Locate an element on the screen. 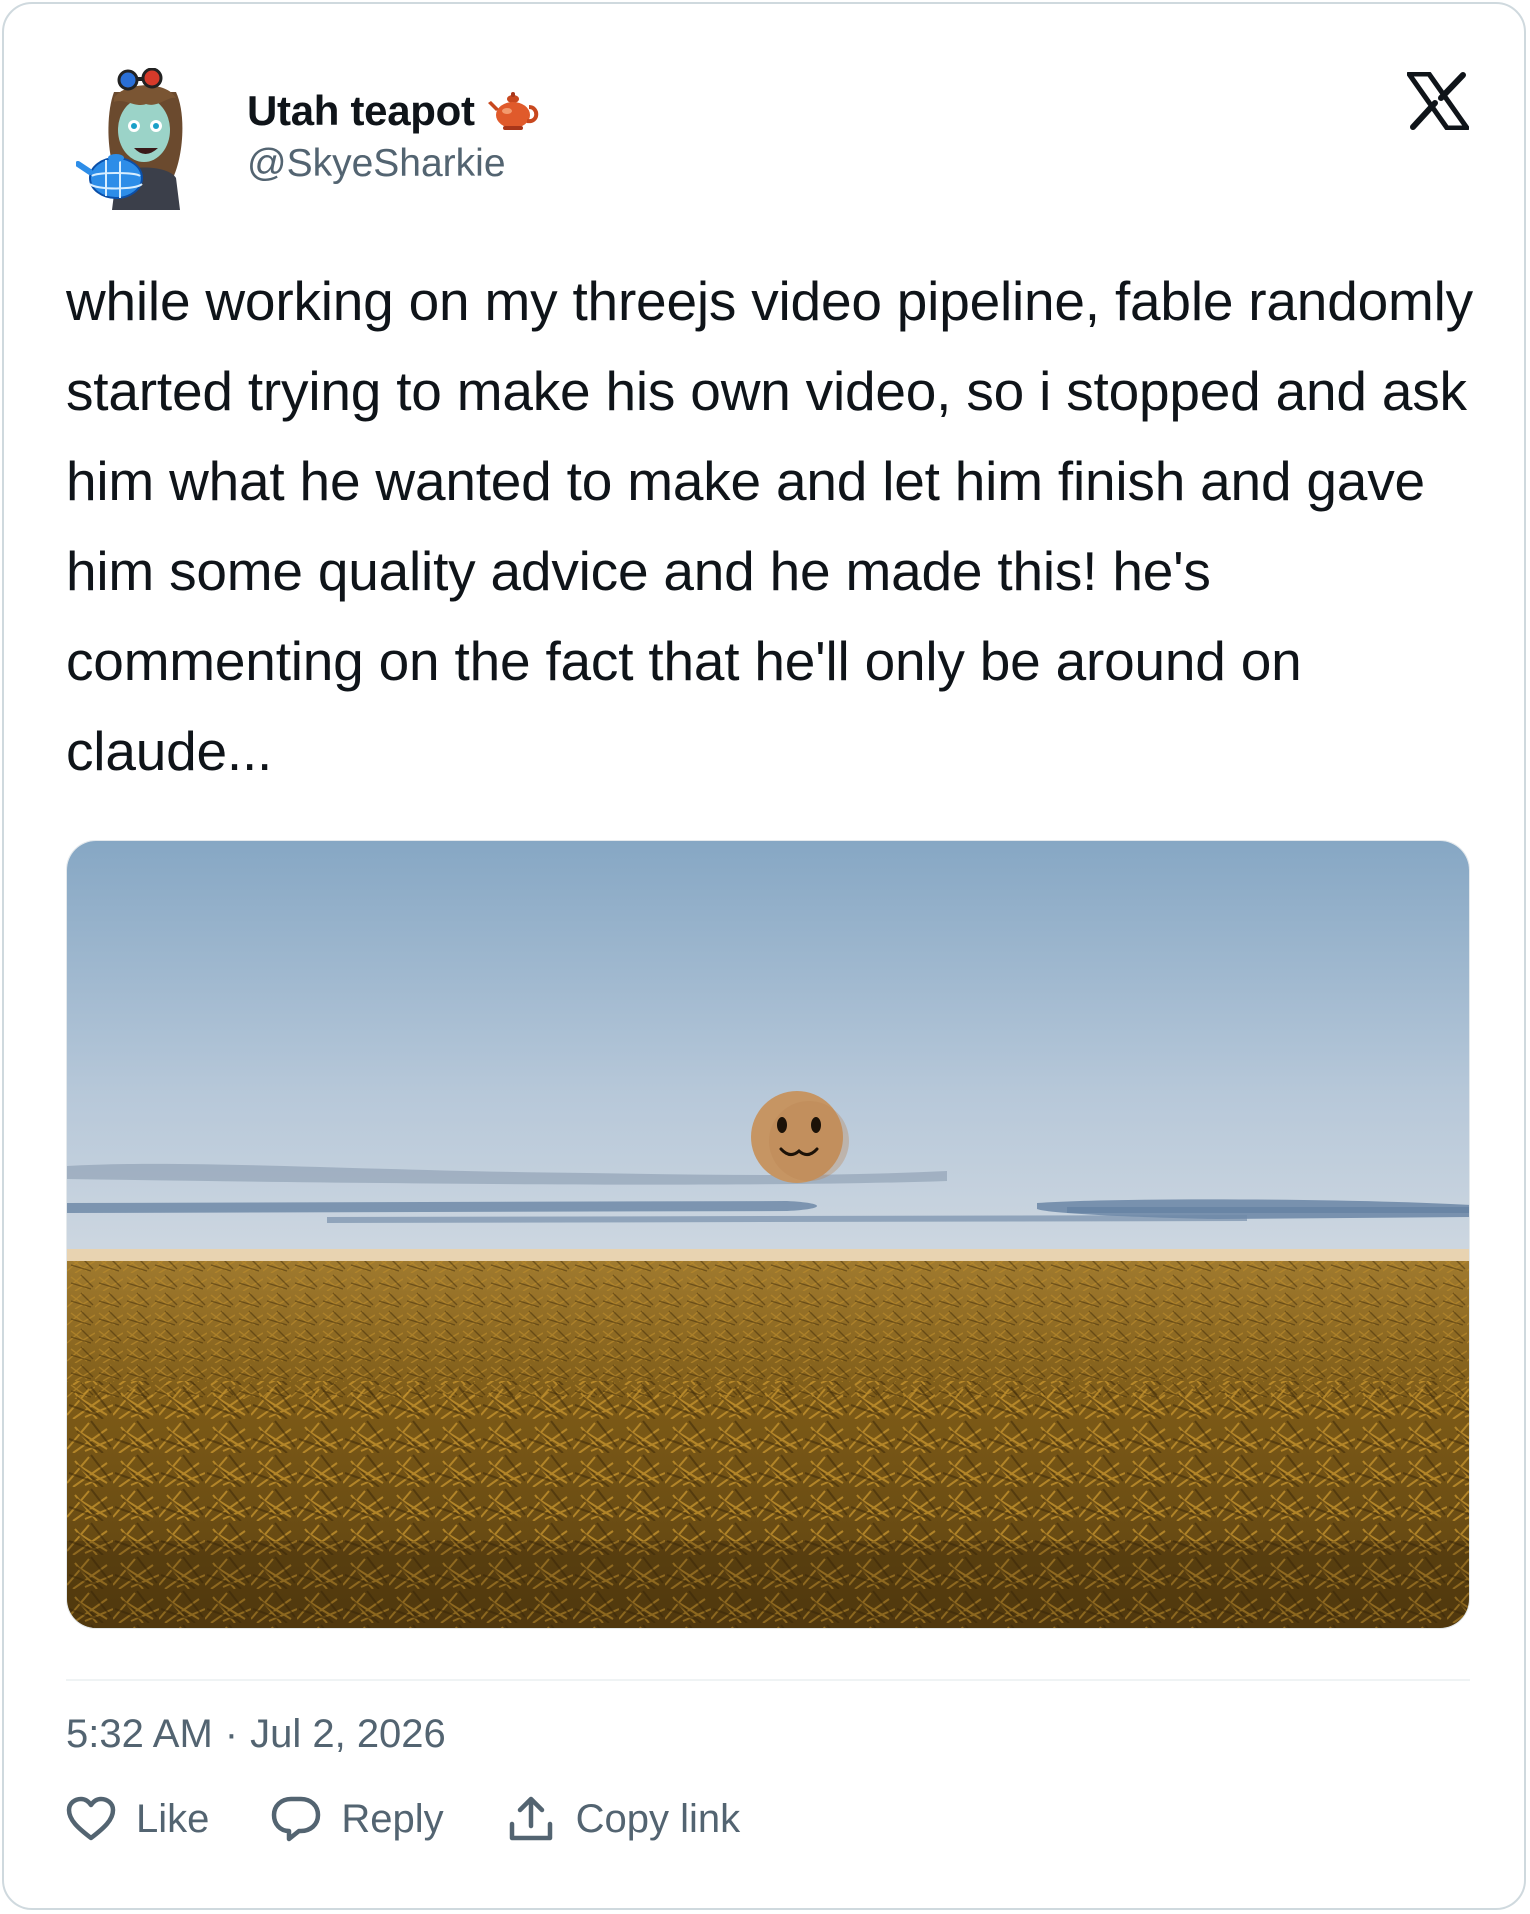 The image size is (1530, 1914). x-logo-icon is located at coordinates (1438, 101).